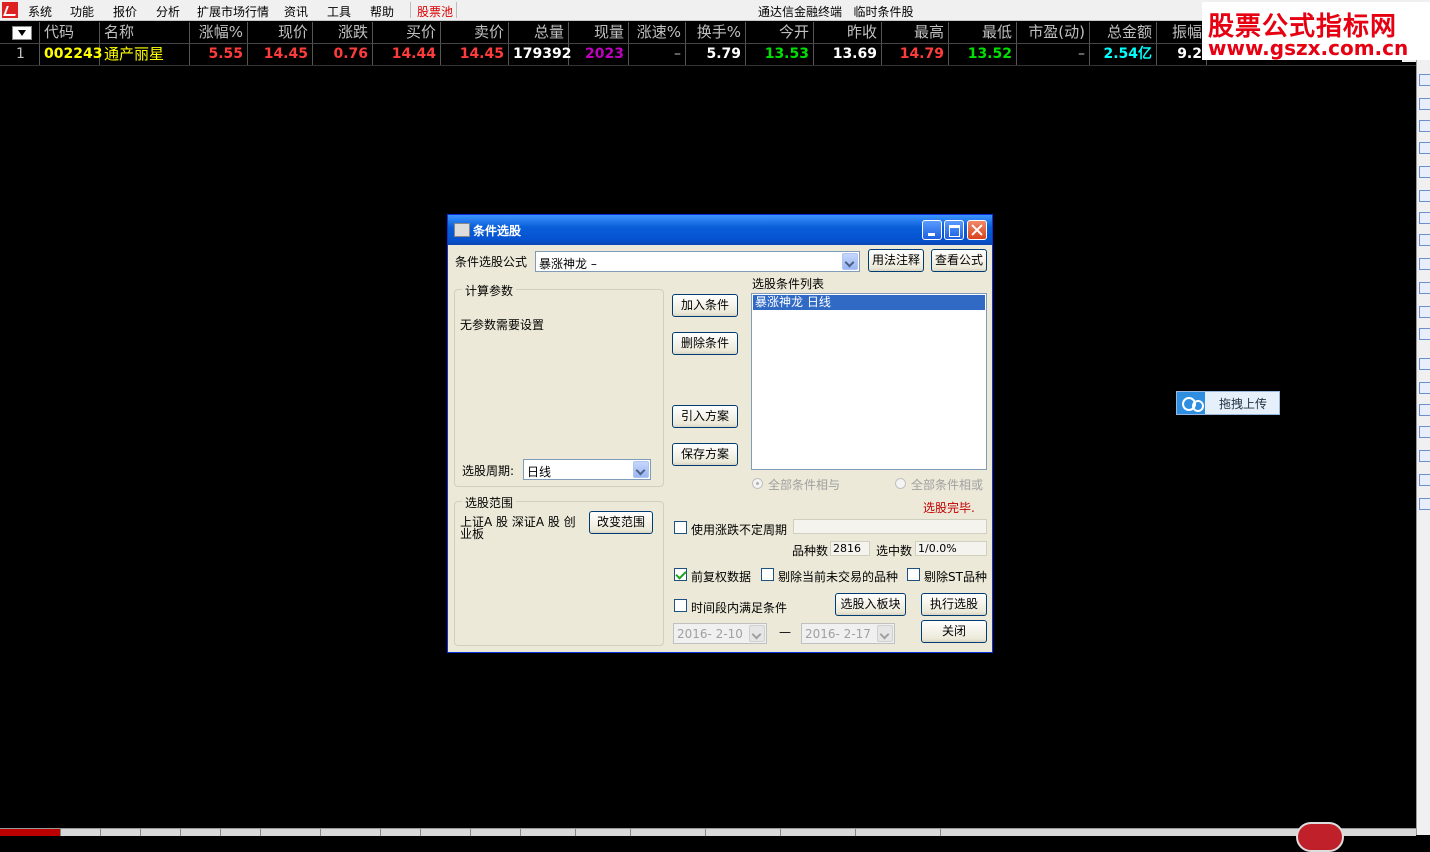 This screenshot has width=1430, height=852. Describe the element at coordinates (705, 454) in the screenshot. I see `save-plan-button: 保存方案` at that location.